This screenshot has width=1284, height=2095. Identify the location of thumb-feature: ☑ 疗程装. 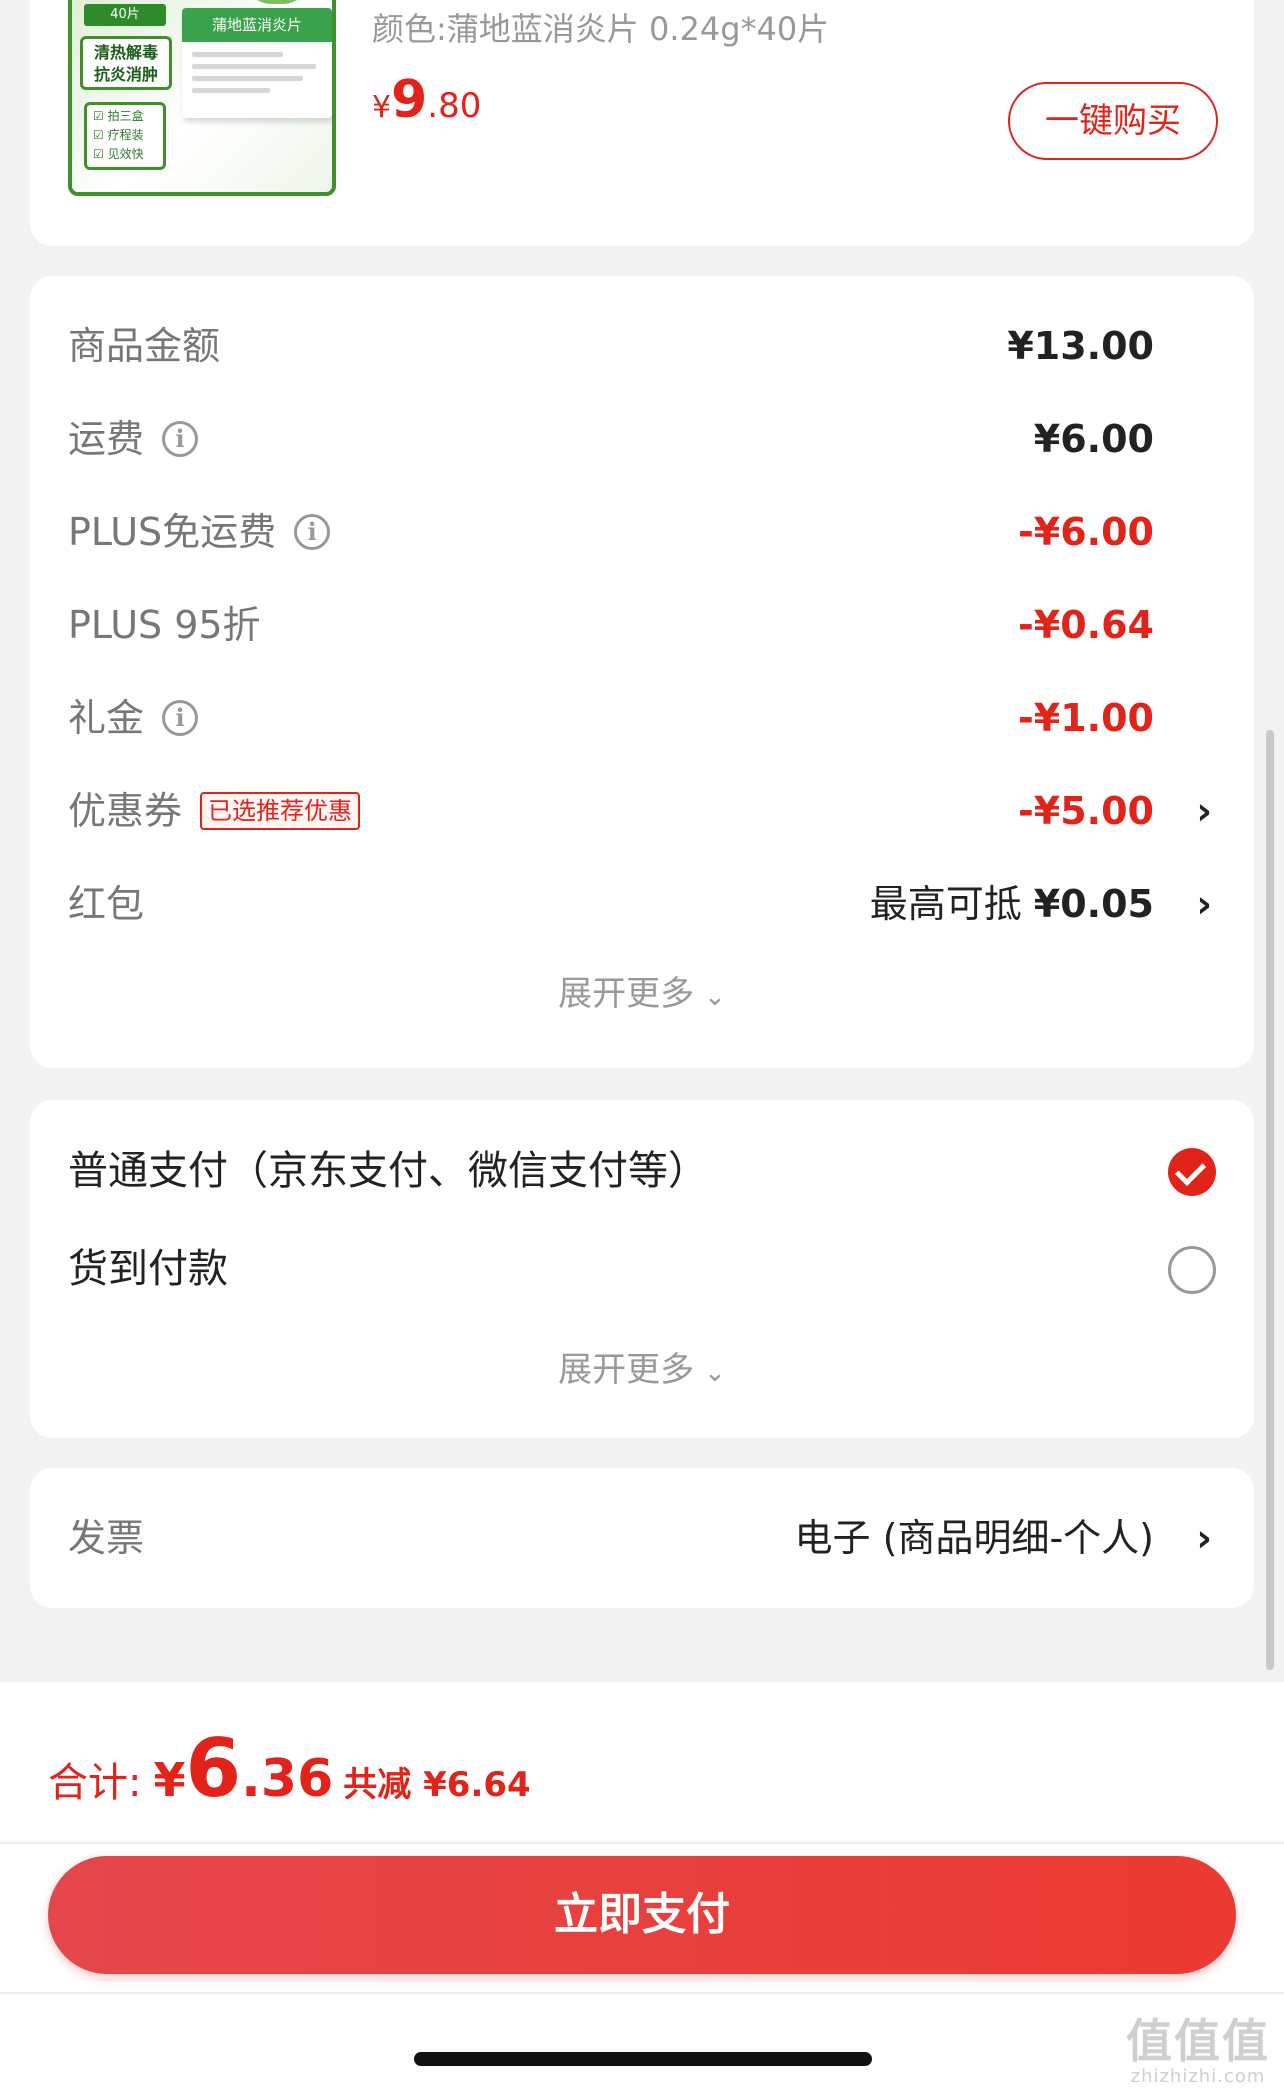
(118, 135).